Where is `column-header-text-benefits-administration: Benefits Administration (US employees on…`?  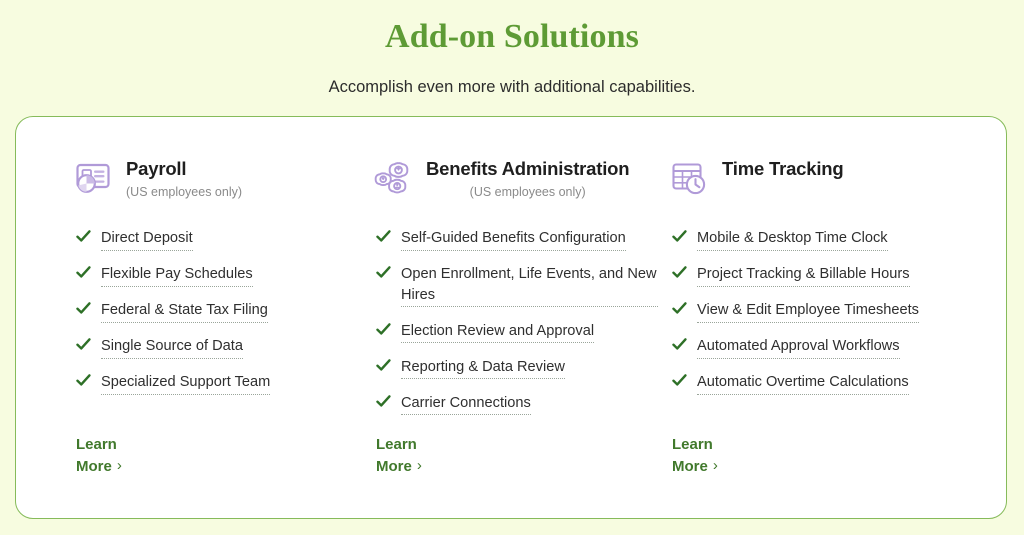
column-header-text-benefits-administration: Benefits Administration (US employees on… is located at coordinates (528, 178).